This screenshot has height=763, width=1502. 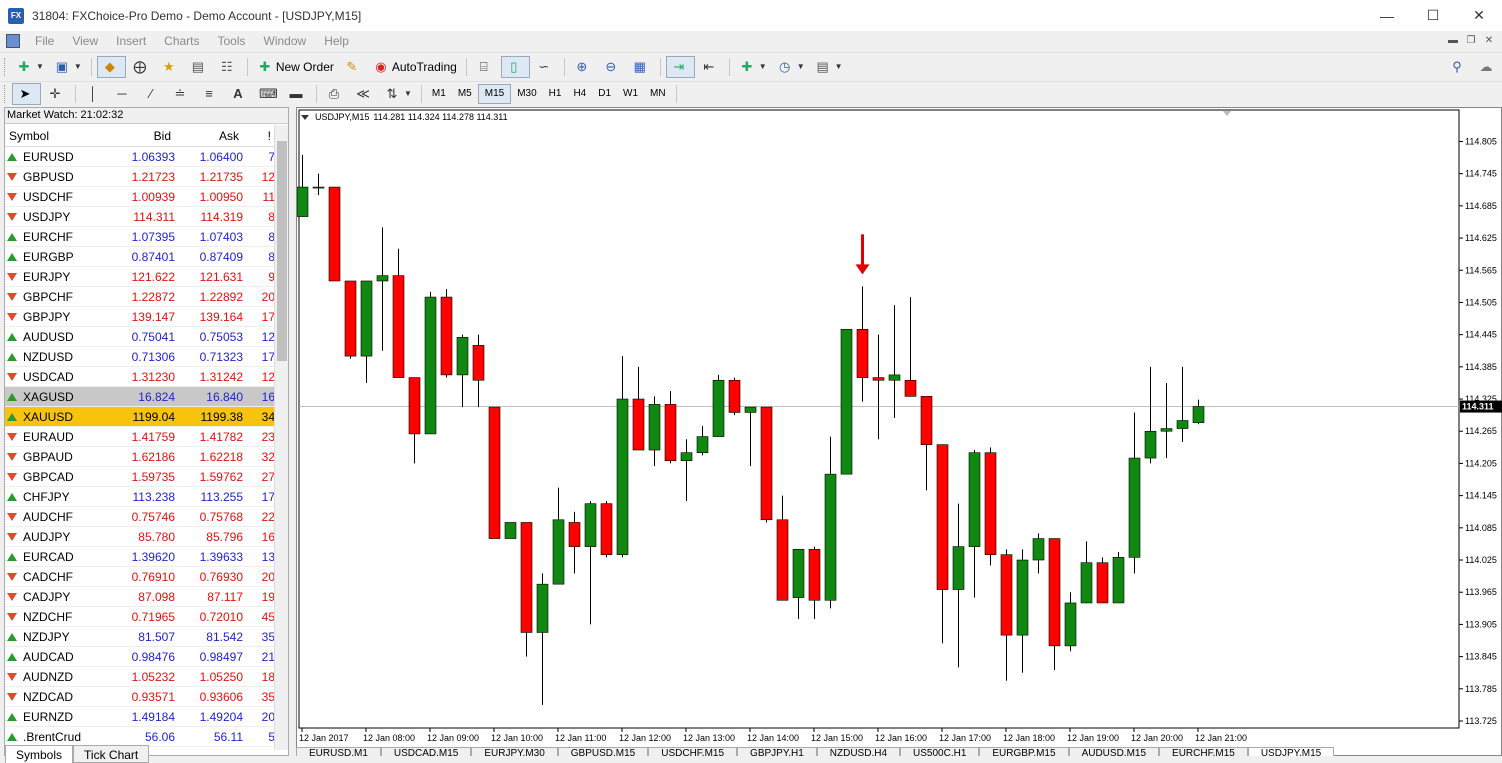 What do you see at coordinates (1114, 751) in the screenshot?
I see `chart-tab: AUDUSD,M15` at bounding box center [1114, 751].